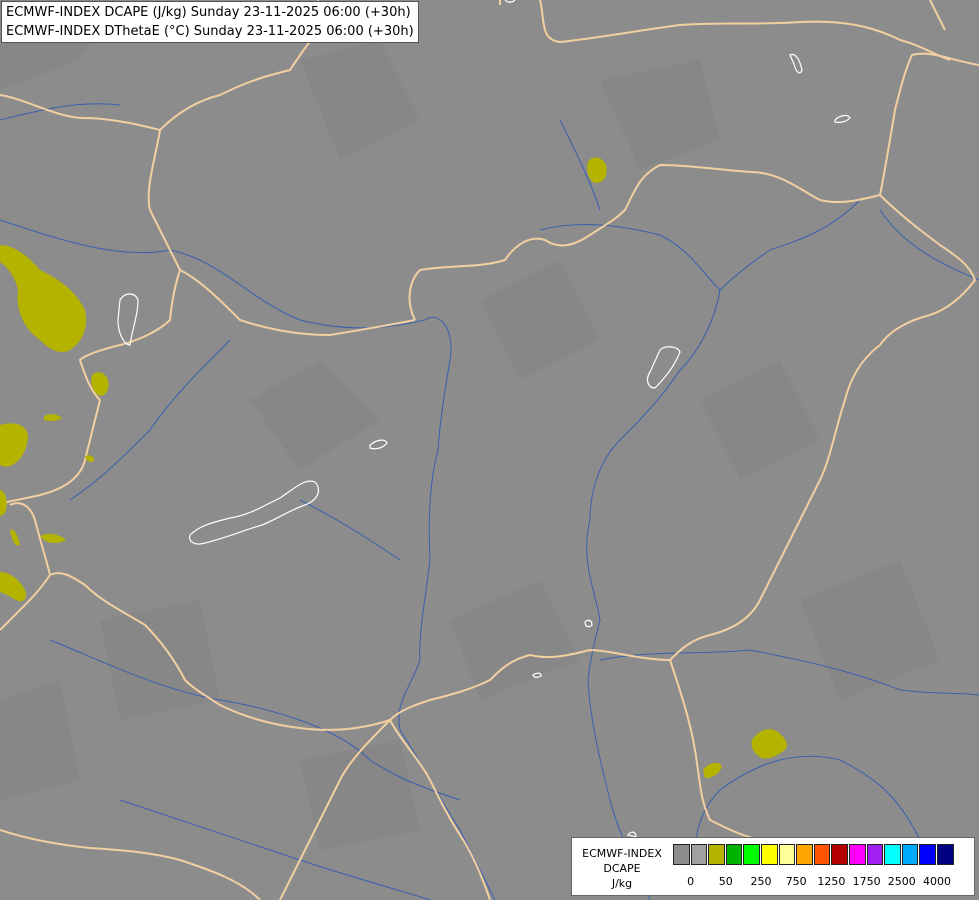 This screenshot has height=900, width=979. Describe the element at coordinates (622, 883) in the screenshot. I see `legend-line-unit: J/kg` at that location.